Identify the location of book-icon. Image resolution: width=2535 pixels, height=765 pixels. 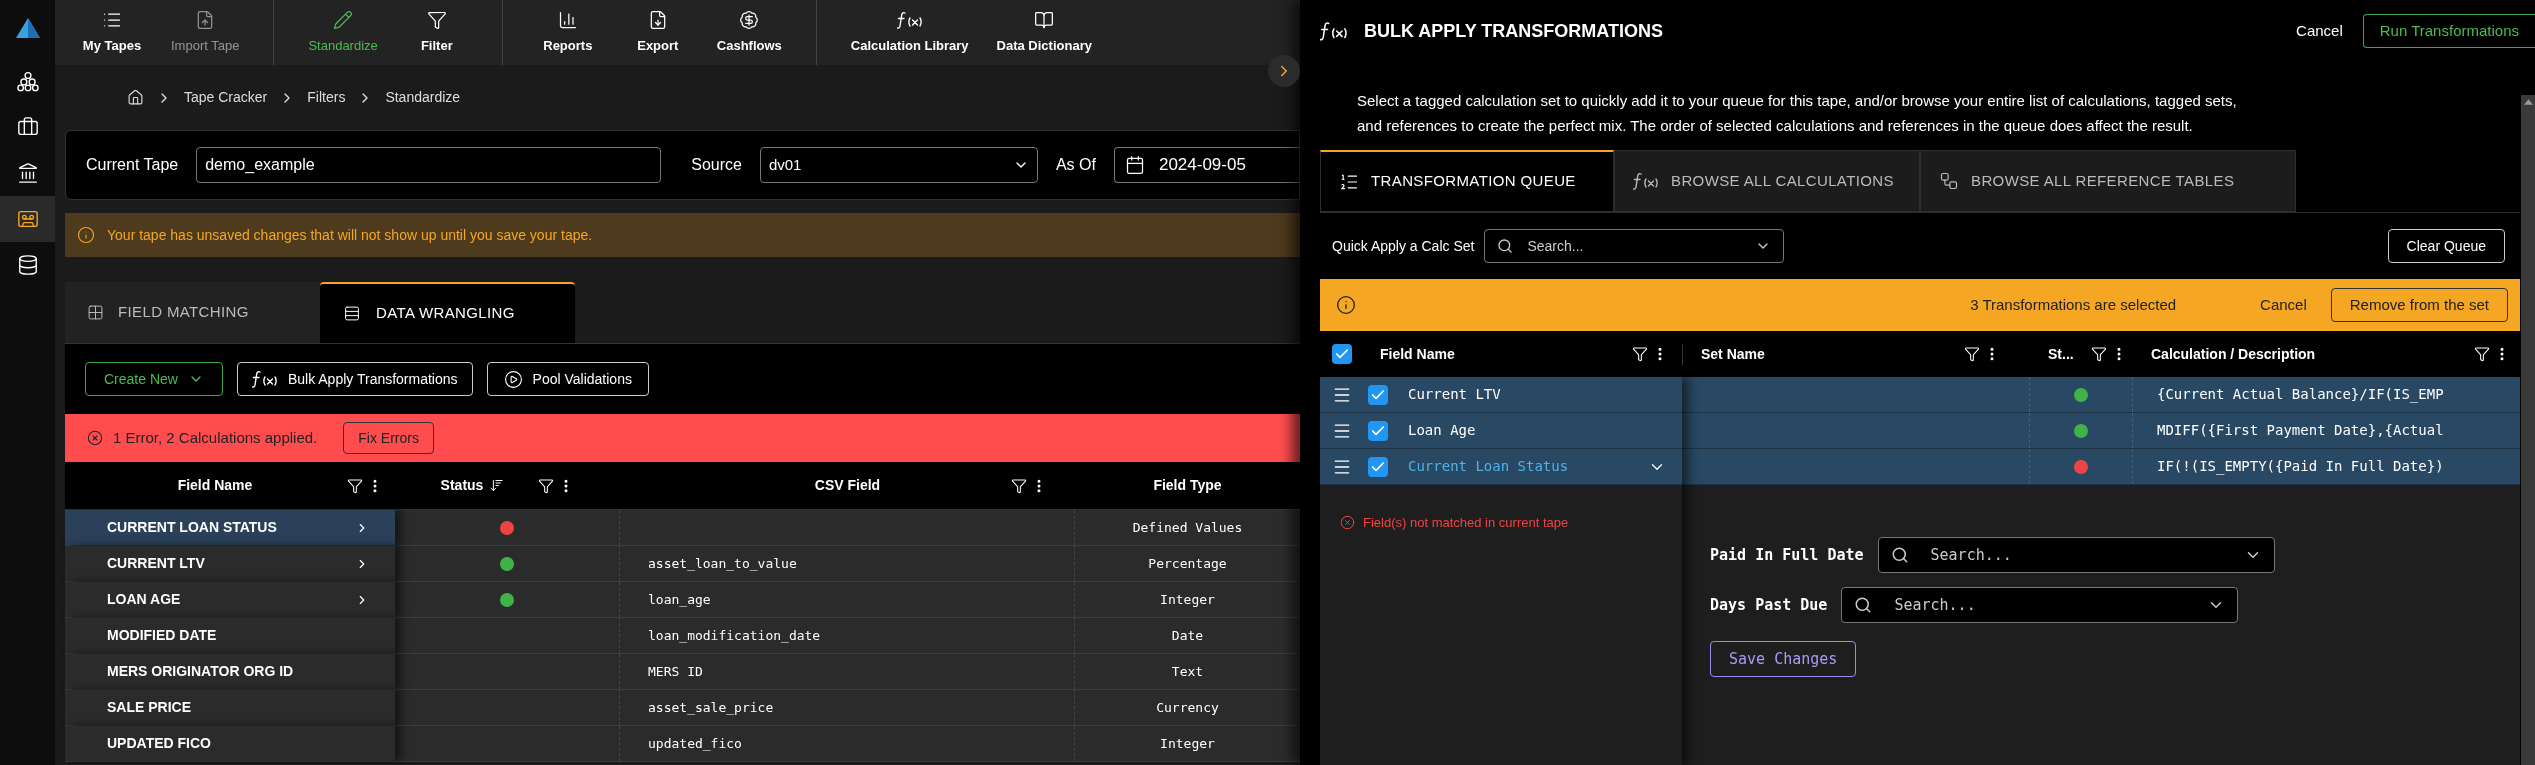
(1044, 19).